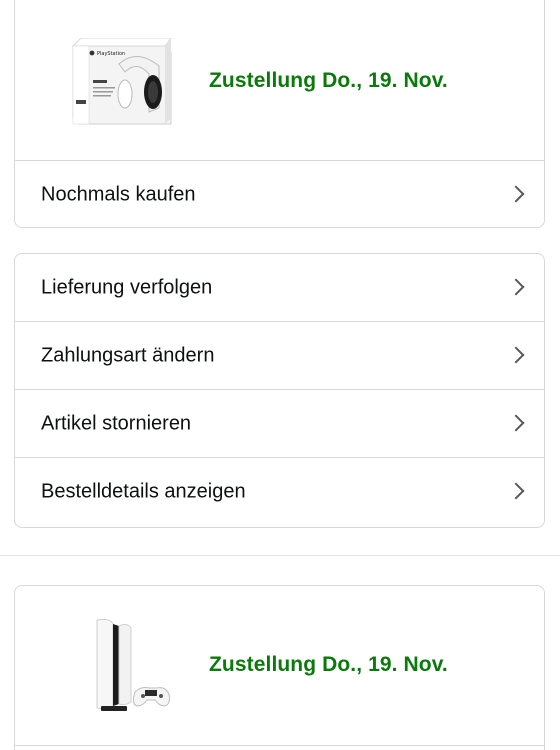 The width and height of the screenshot is (560, 750). Describe the element at coordinates (279, 424) in the screenshot. I see `cancel-items-button: Artikel stornieren` at that location.